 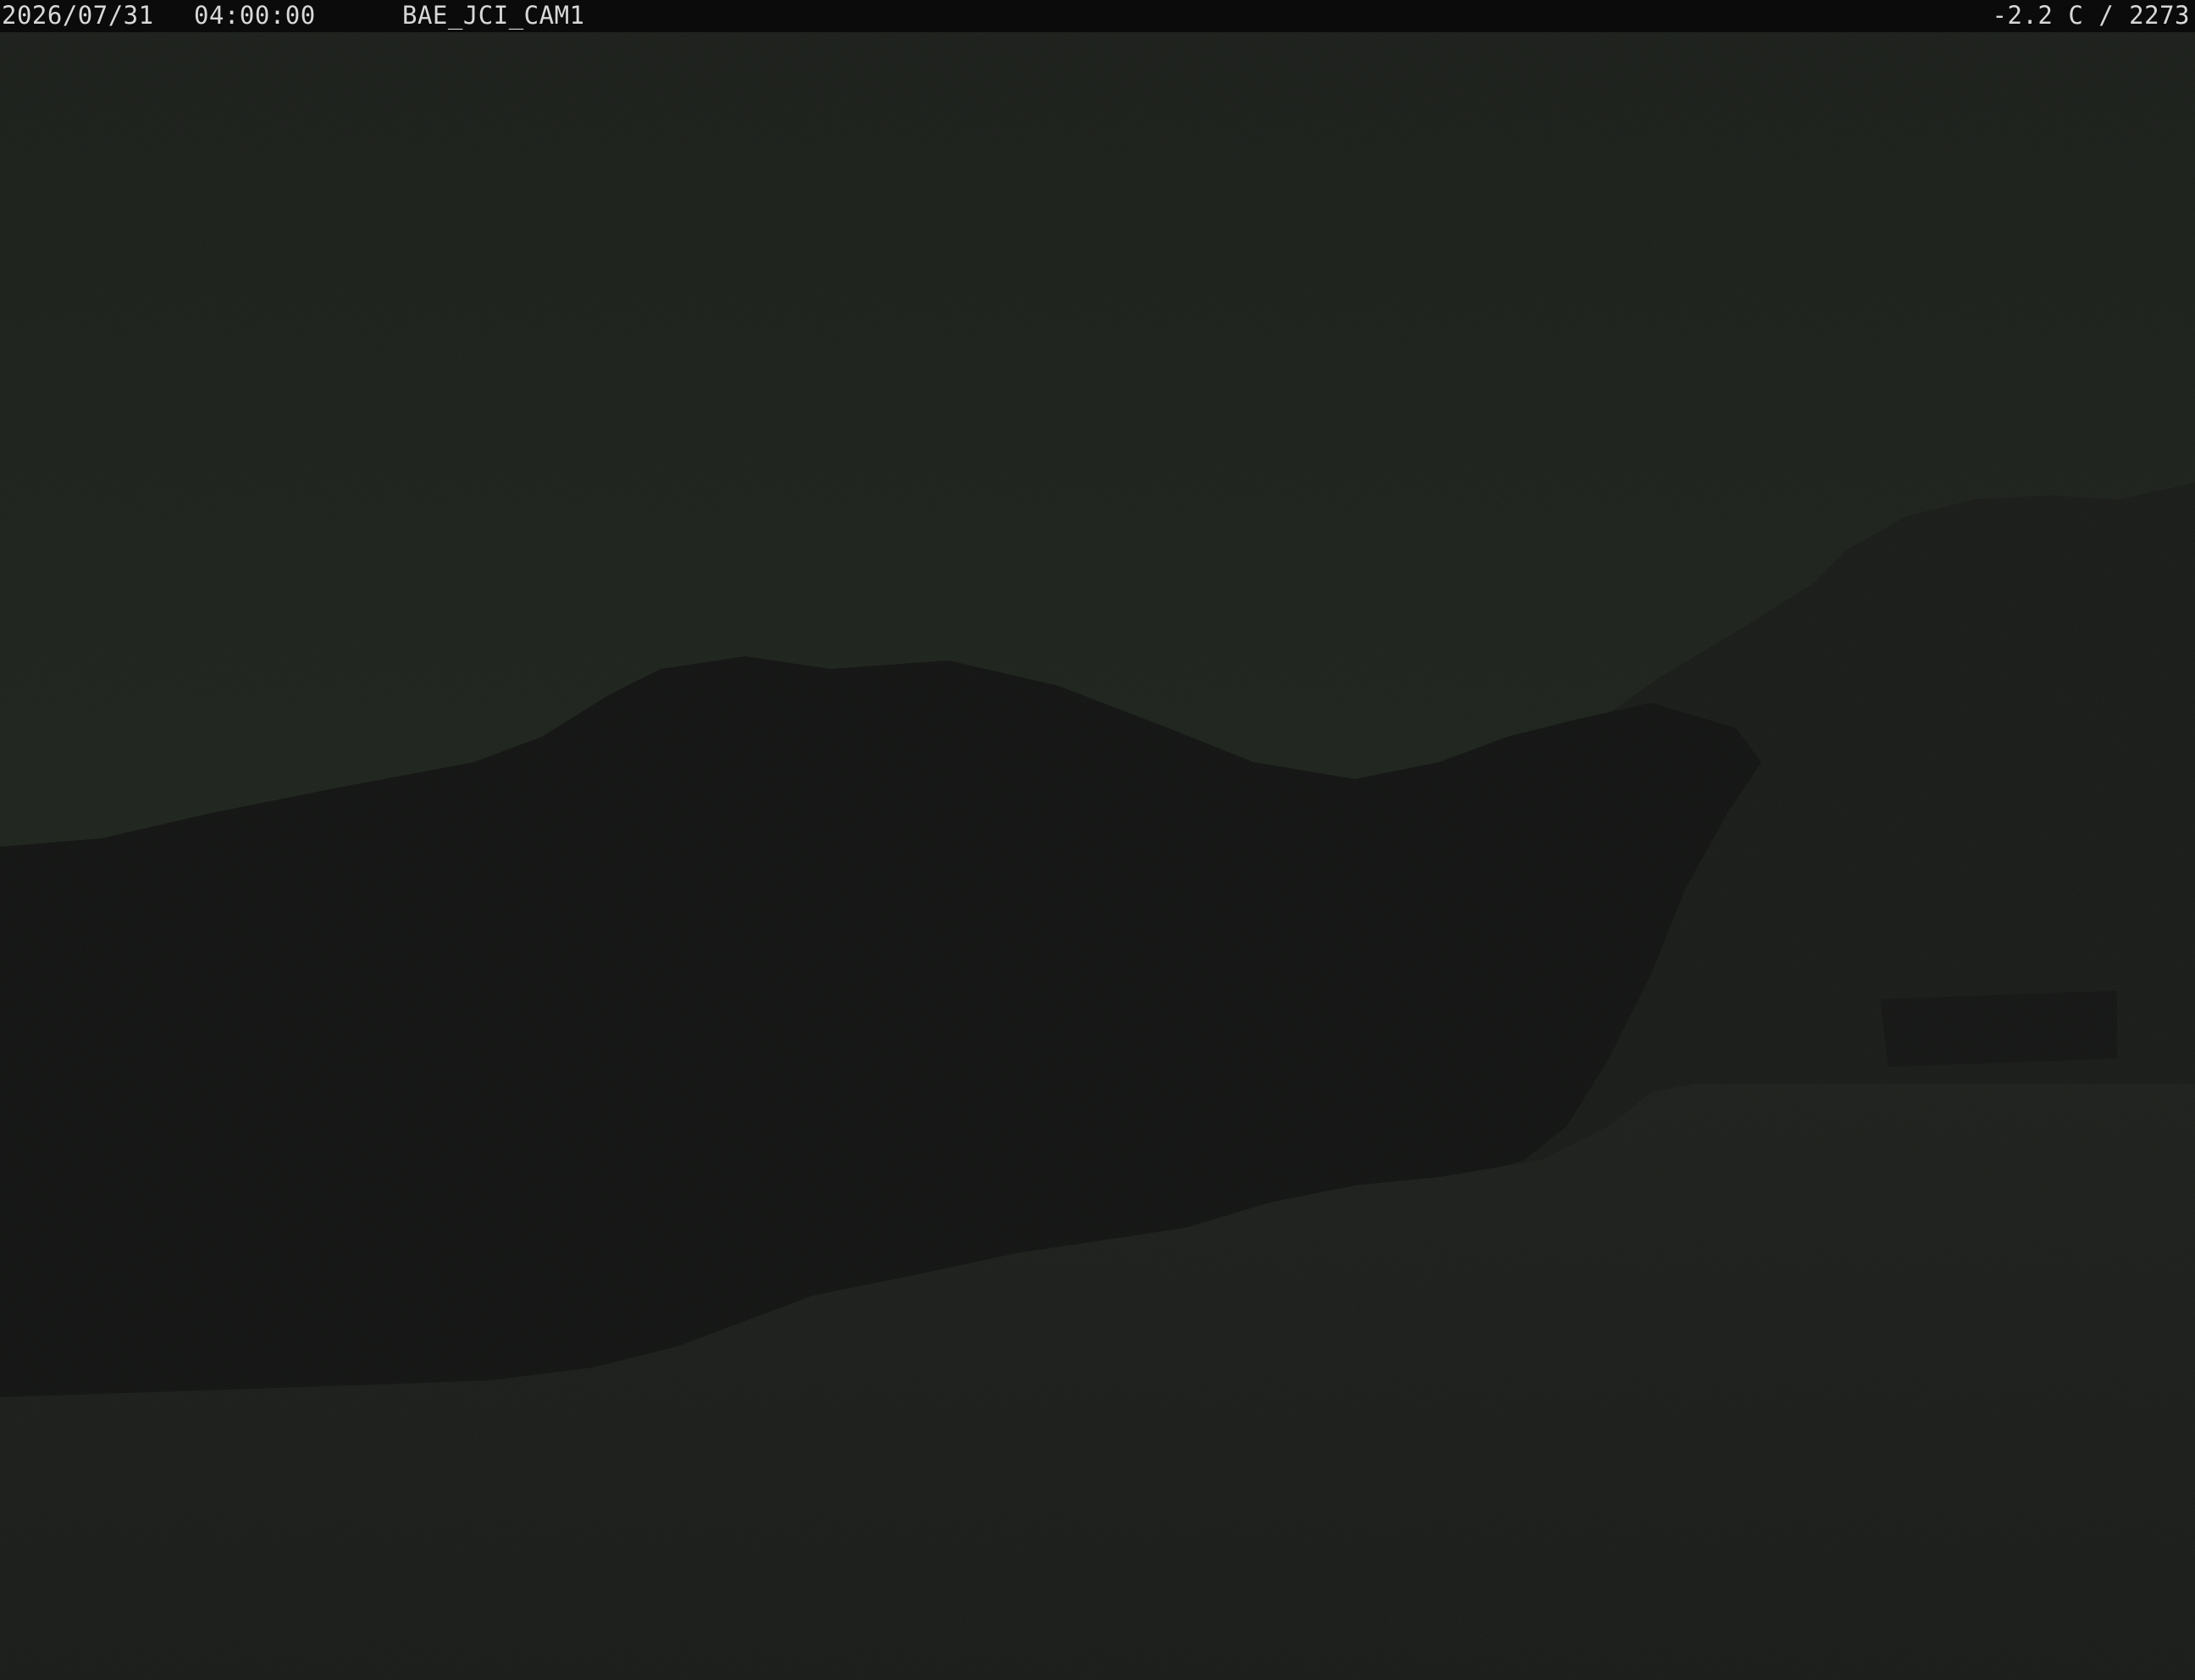 I want to click on overlay-date: 2026/07/31, so click(x=78, y=15).